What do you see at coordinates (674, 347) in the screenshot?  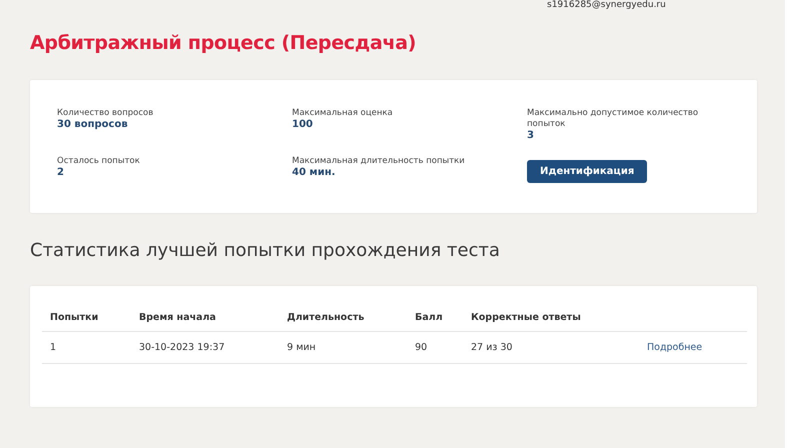 I see `details-link: Подробнее` at bounding box center [674, 347].